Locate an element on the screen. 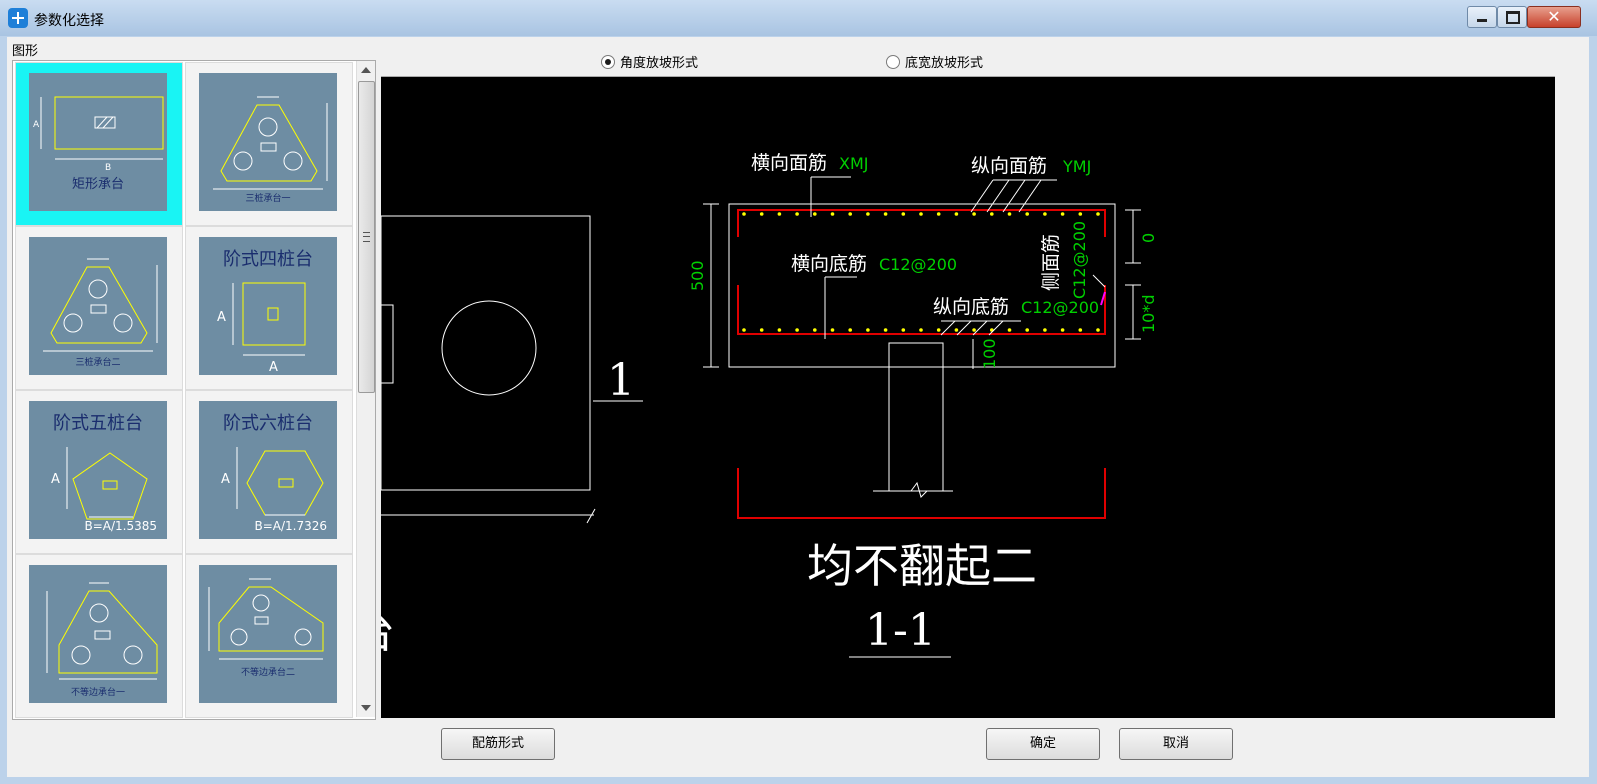  minimize-button is located at coordinates (1482, 17).